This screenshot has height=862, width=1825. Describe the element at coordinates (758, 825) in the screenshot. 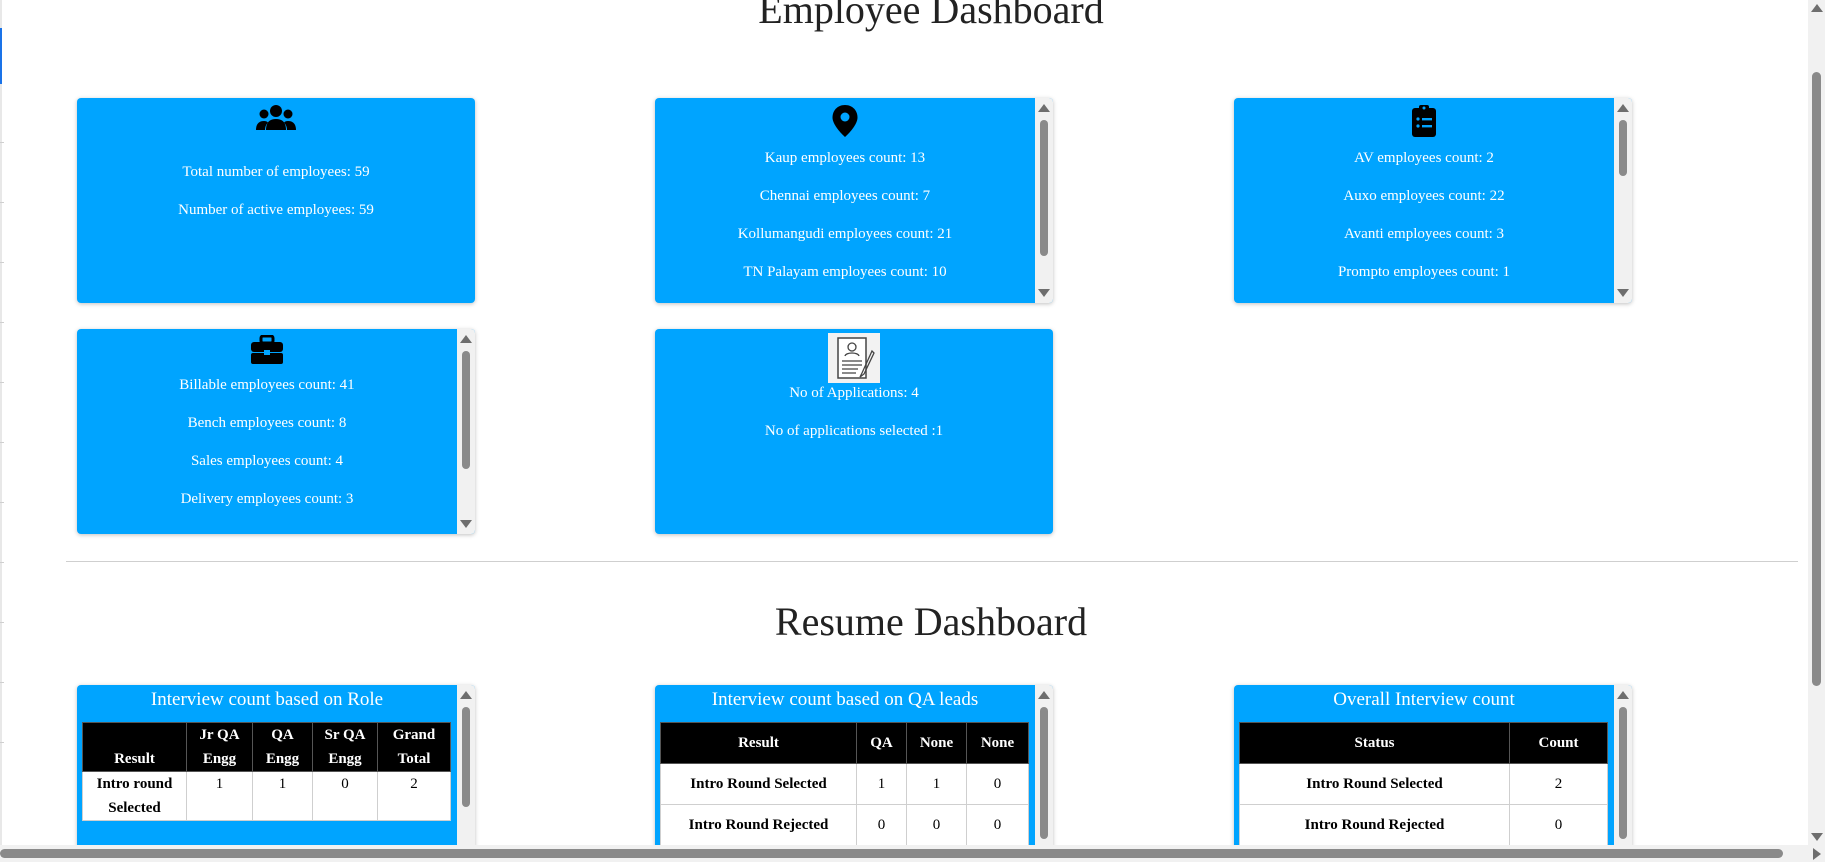

I see `table-cell: Intro Round Rejected` at that location.